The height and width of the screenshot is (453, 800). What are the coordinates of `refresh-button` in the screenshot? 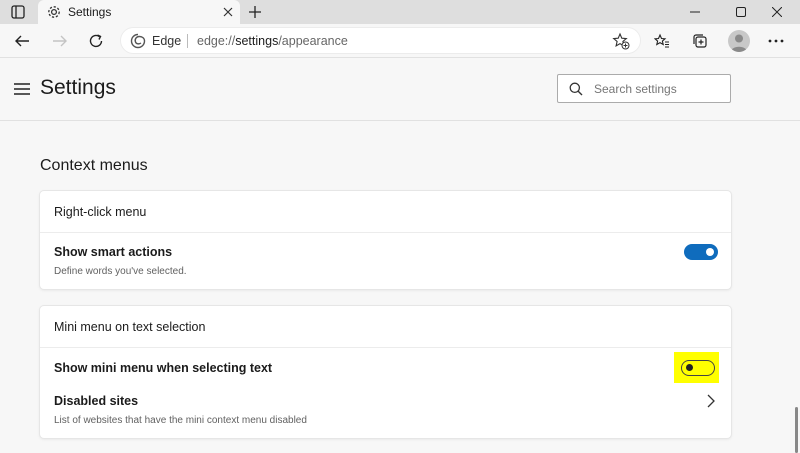 It's located at (96, 41).